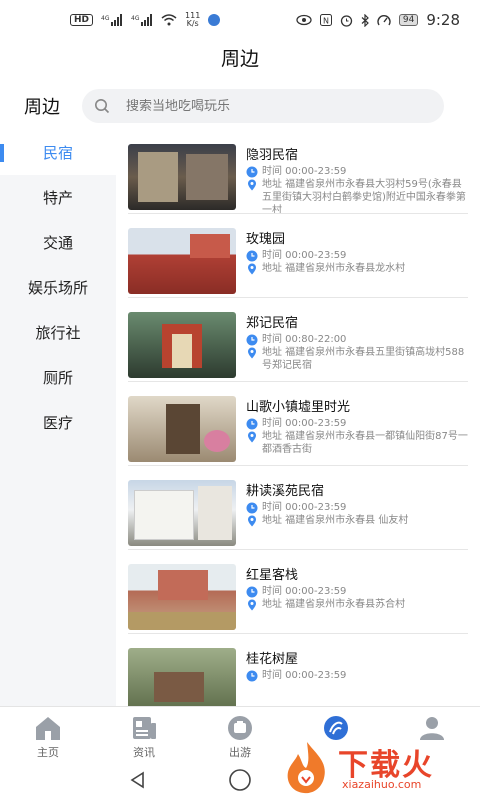 The width and height of the screenshot is (480, 800). I want to click on list-item: 红星客栈 时间 00:00-23:59 地址 福建省泉州市永春县苏合村, so click(298, 592).